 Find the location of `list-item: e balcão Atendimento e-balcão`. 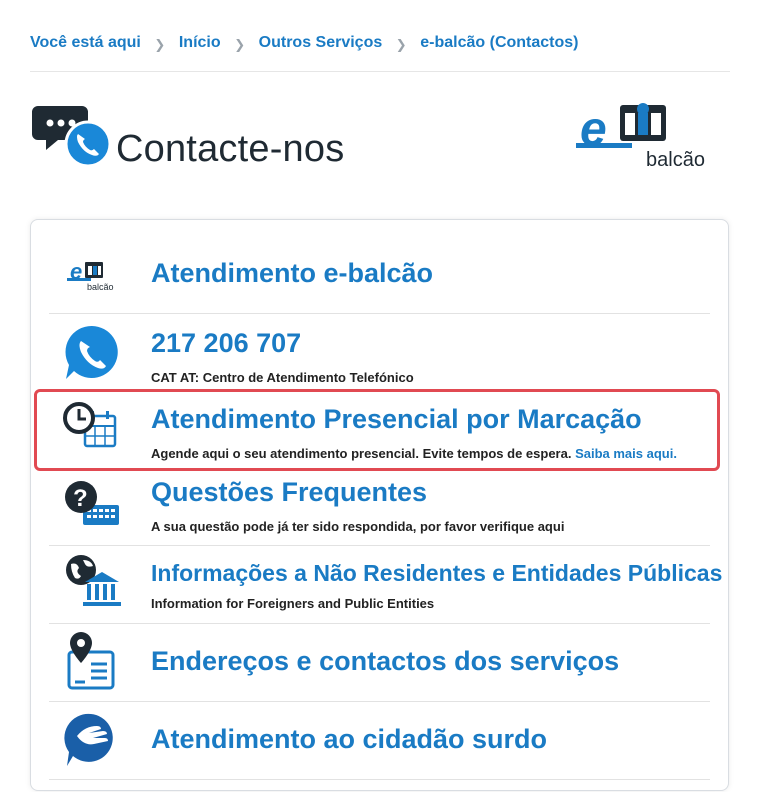

list-item: e balcão Atendimento e-balcão is located at coordinates (379, 274).